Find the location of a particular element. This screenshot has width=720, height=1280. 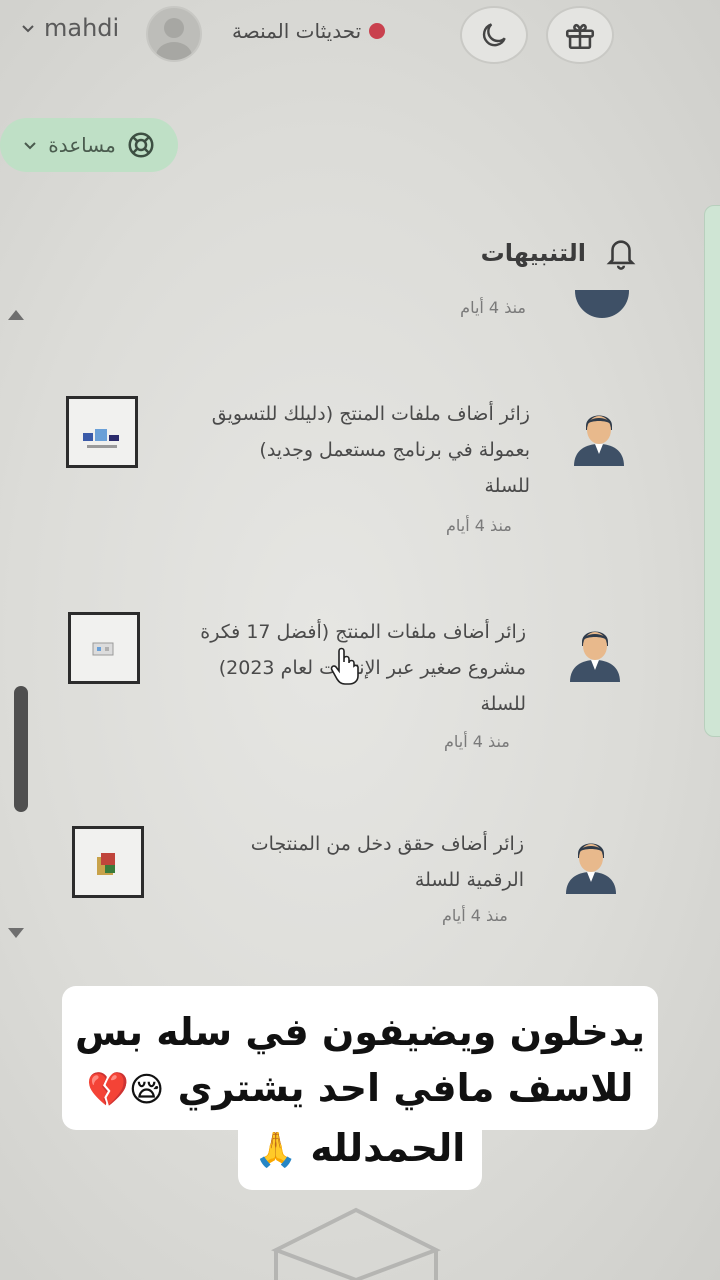

username-label: mahdi is located at coordinates (82, 28).